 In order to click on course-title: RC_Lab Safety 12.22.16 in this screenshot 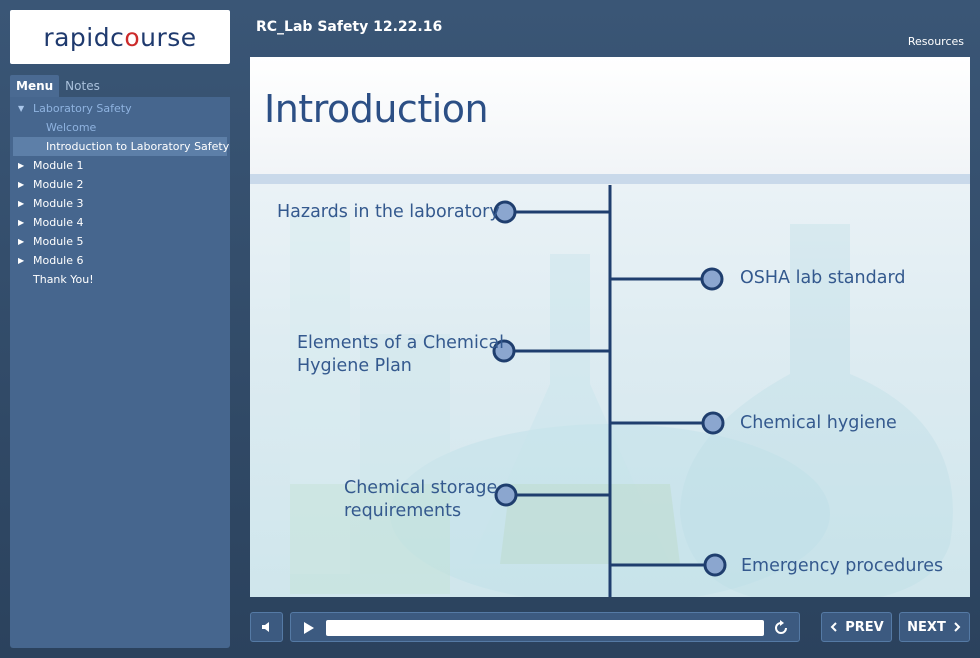, I will do `click(349, 27)`.